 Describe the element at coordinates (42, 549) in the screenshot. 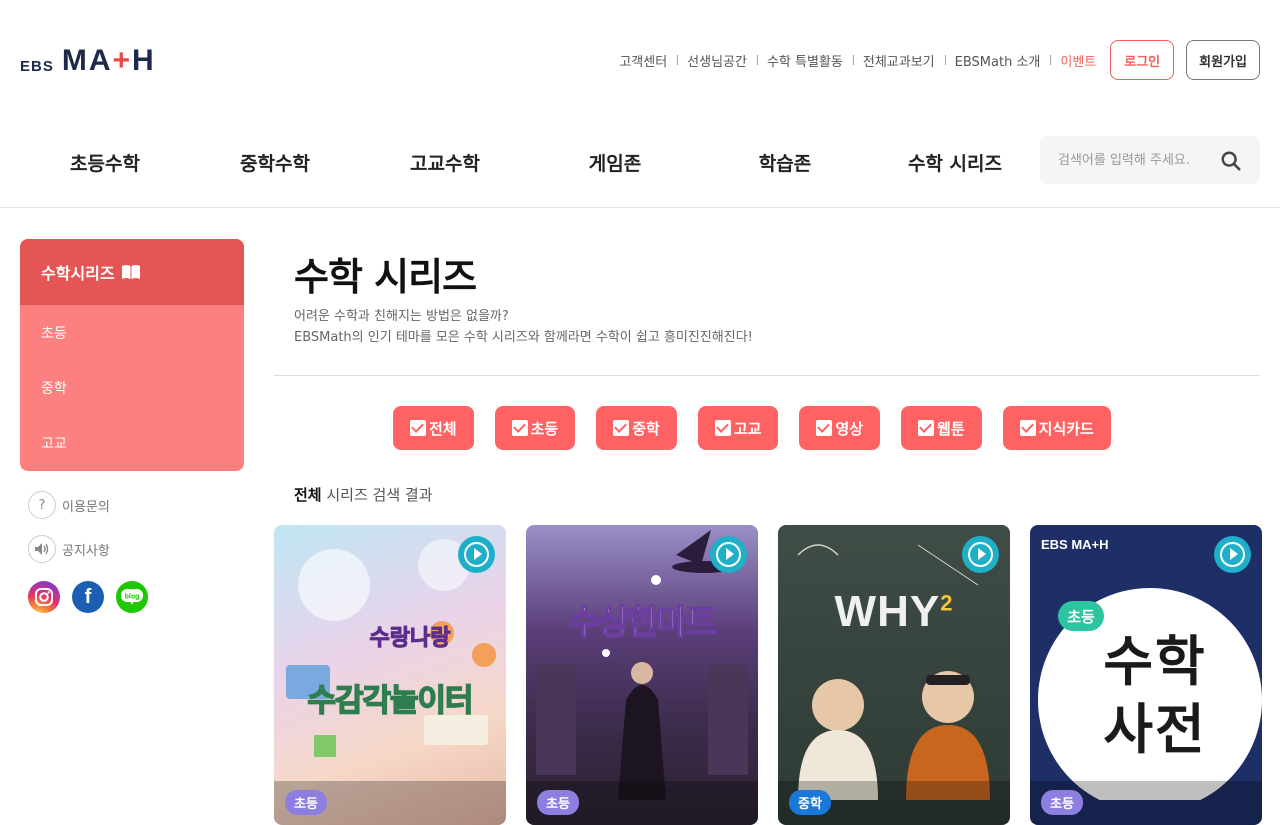

I see `speaker-icon` at that location.